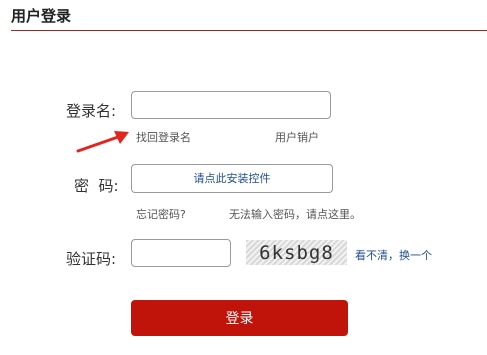  What do you see at coordinates (295, 214) in the screenshot?
I see `cannot-input-password-link: 无法输入密码，请点这里。` at bounding box center [295, 214].